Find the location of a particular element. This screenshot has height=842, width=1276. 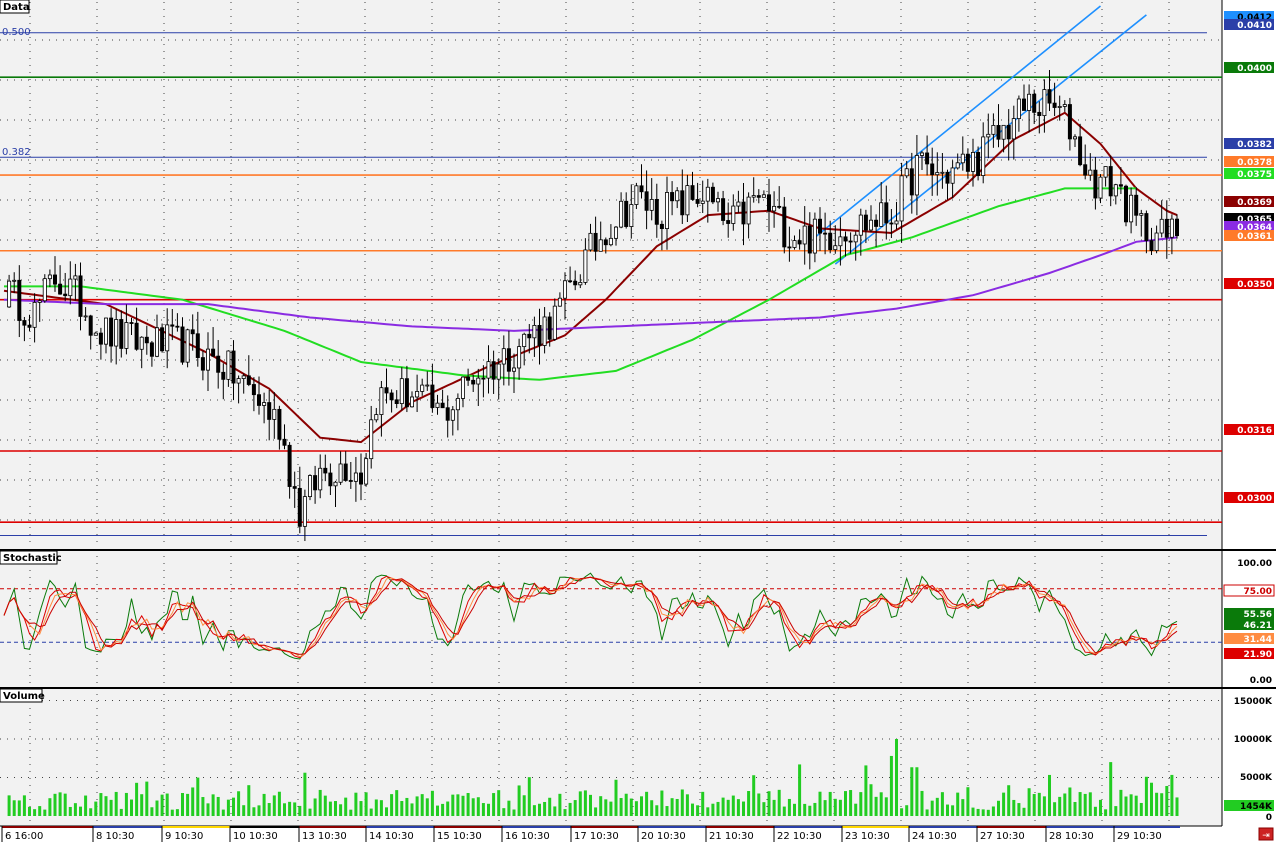

time-label: 13 10:30 is located at coordinates (324, 836).